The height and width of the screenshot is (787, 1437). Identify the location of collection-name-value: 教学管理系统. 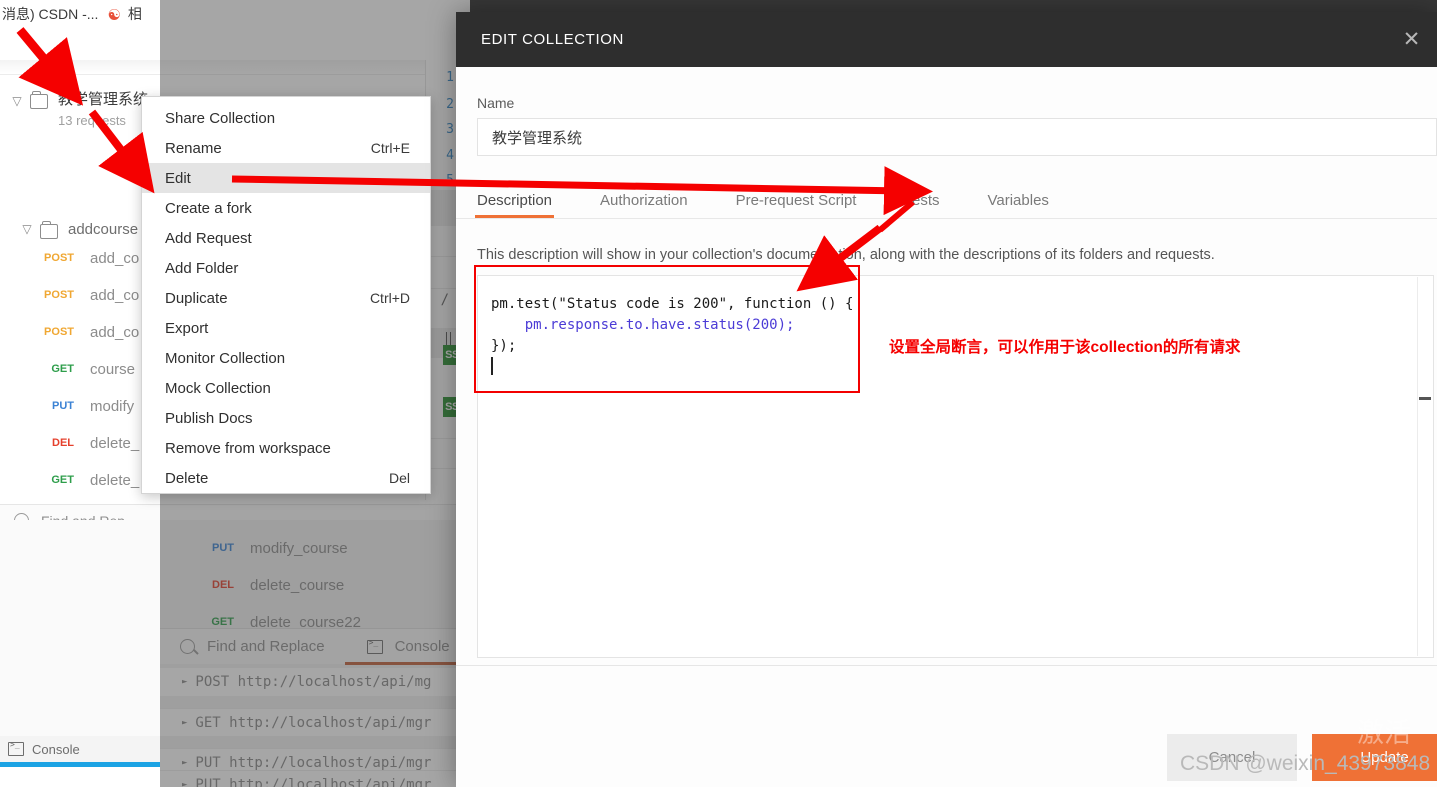
(537, 138).